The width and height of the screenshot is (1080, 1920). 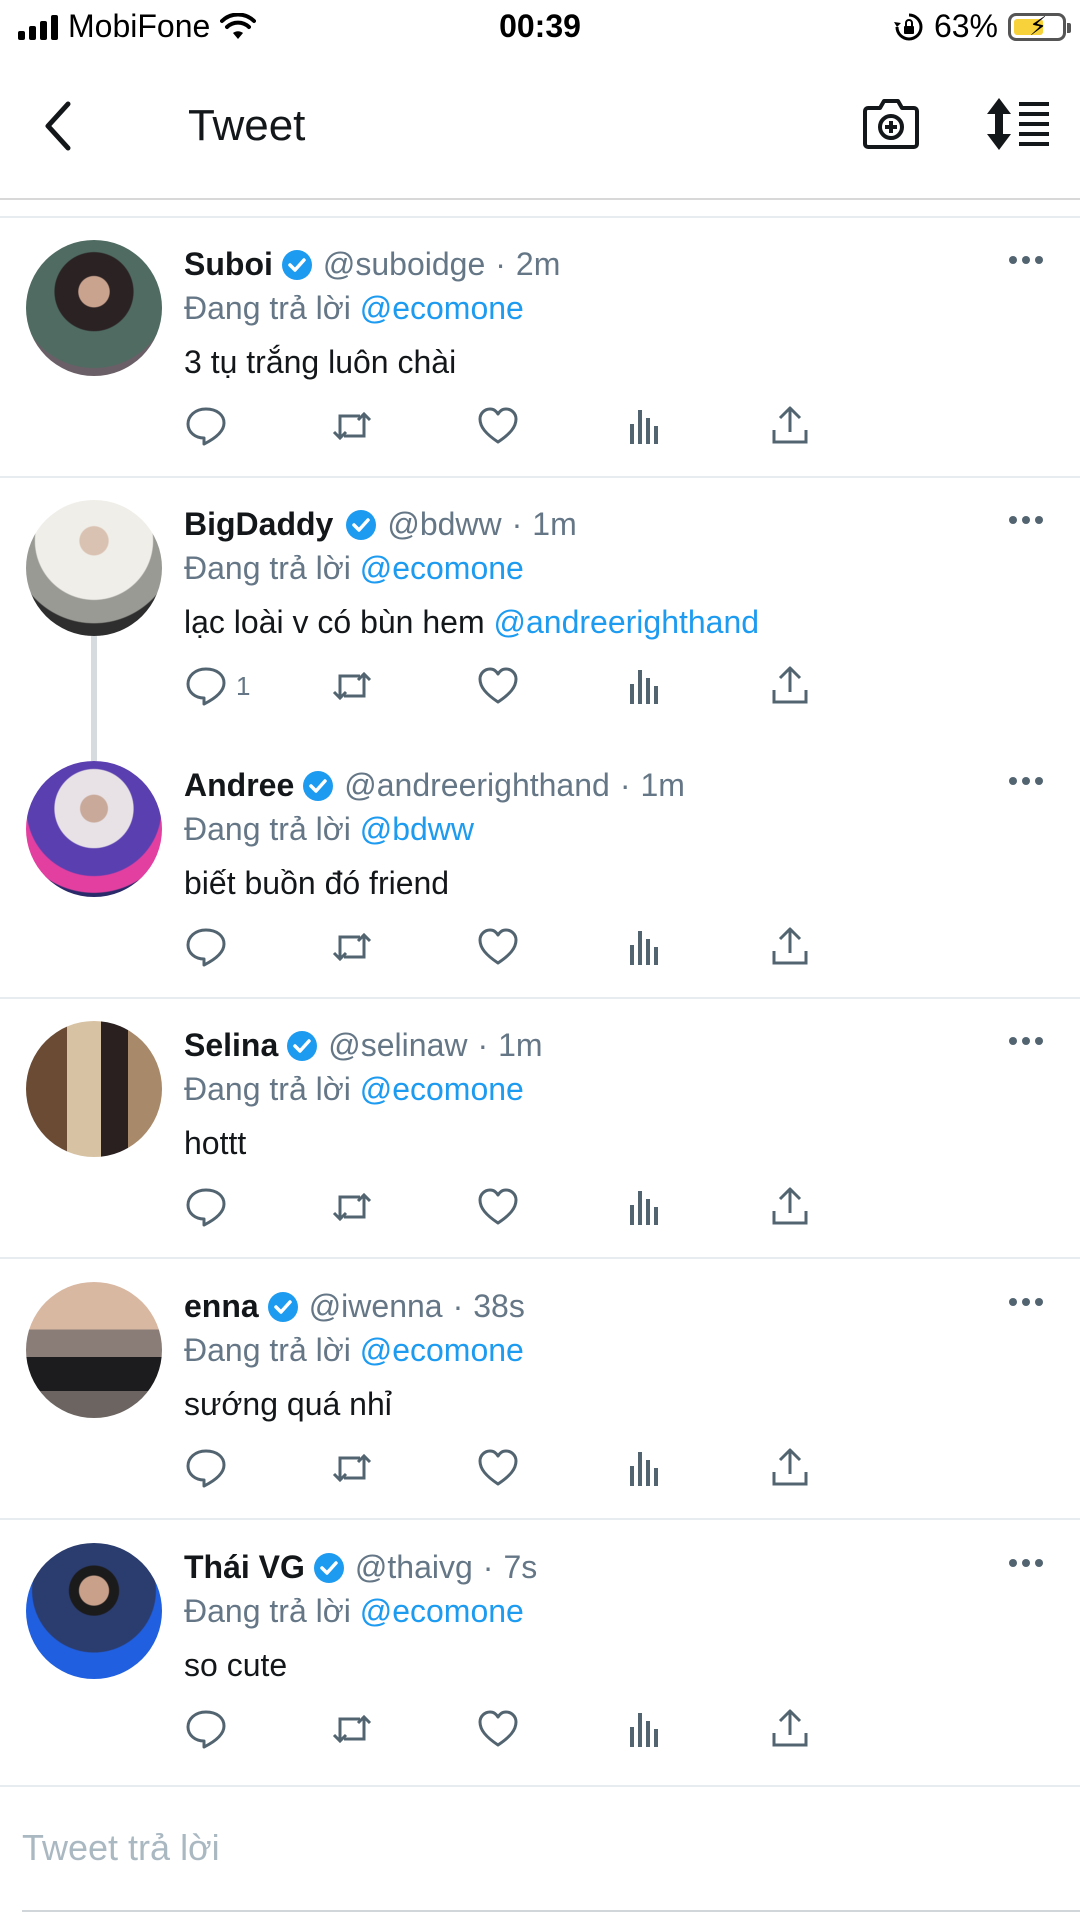 I want to click on author-name: Suboi, so click(x=228, y=264).